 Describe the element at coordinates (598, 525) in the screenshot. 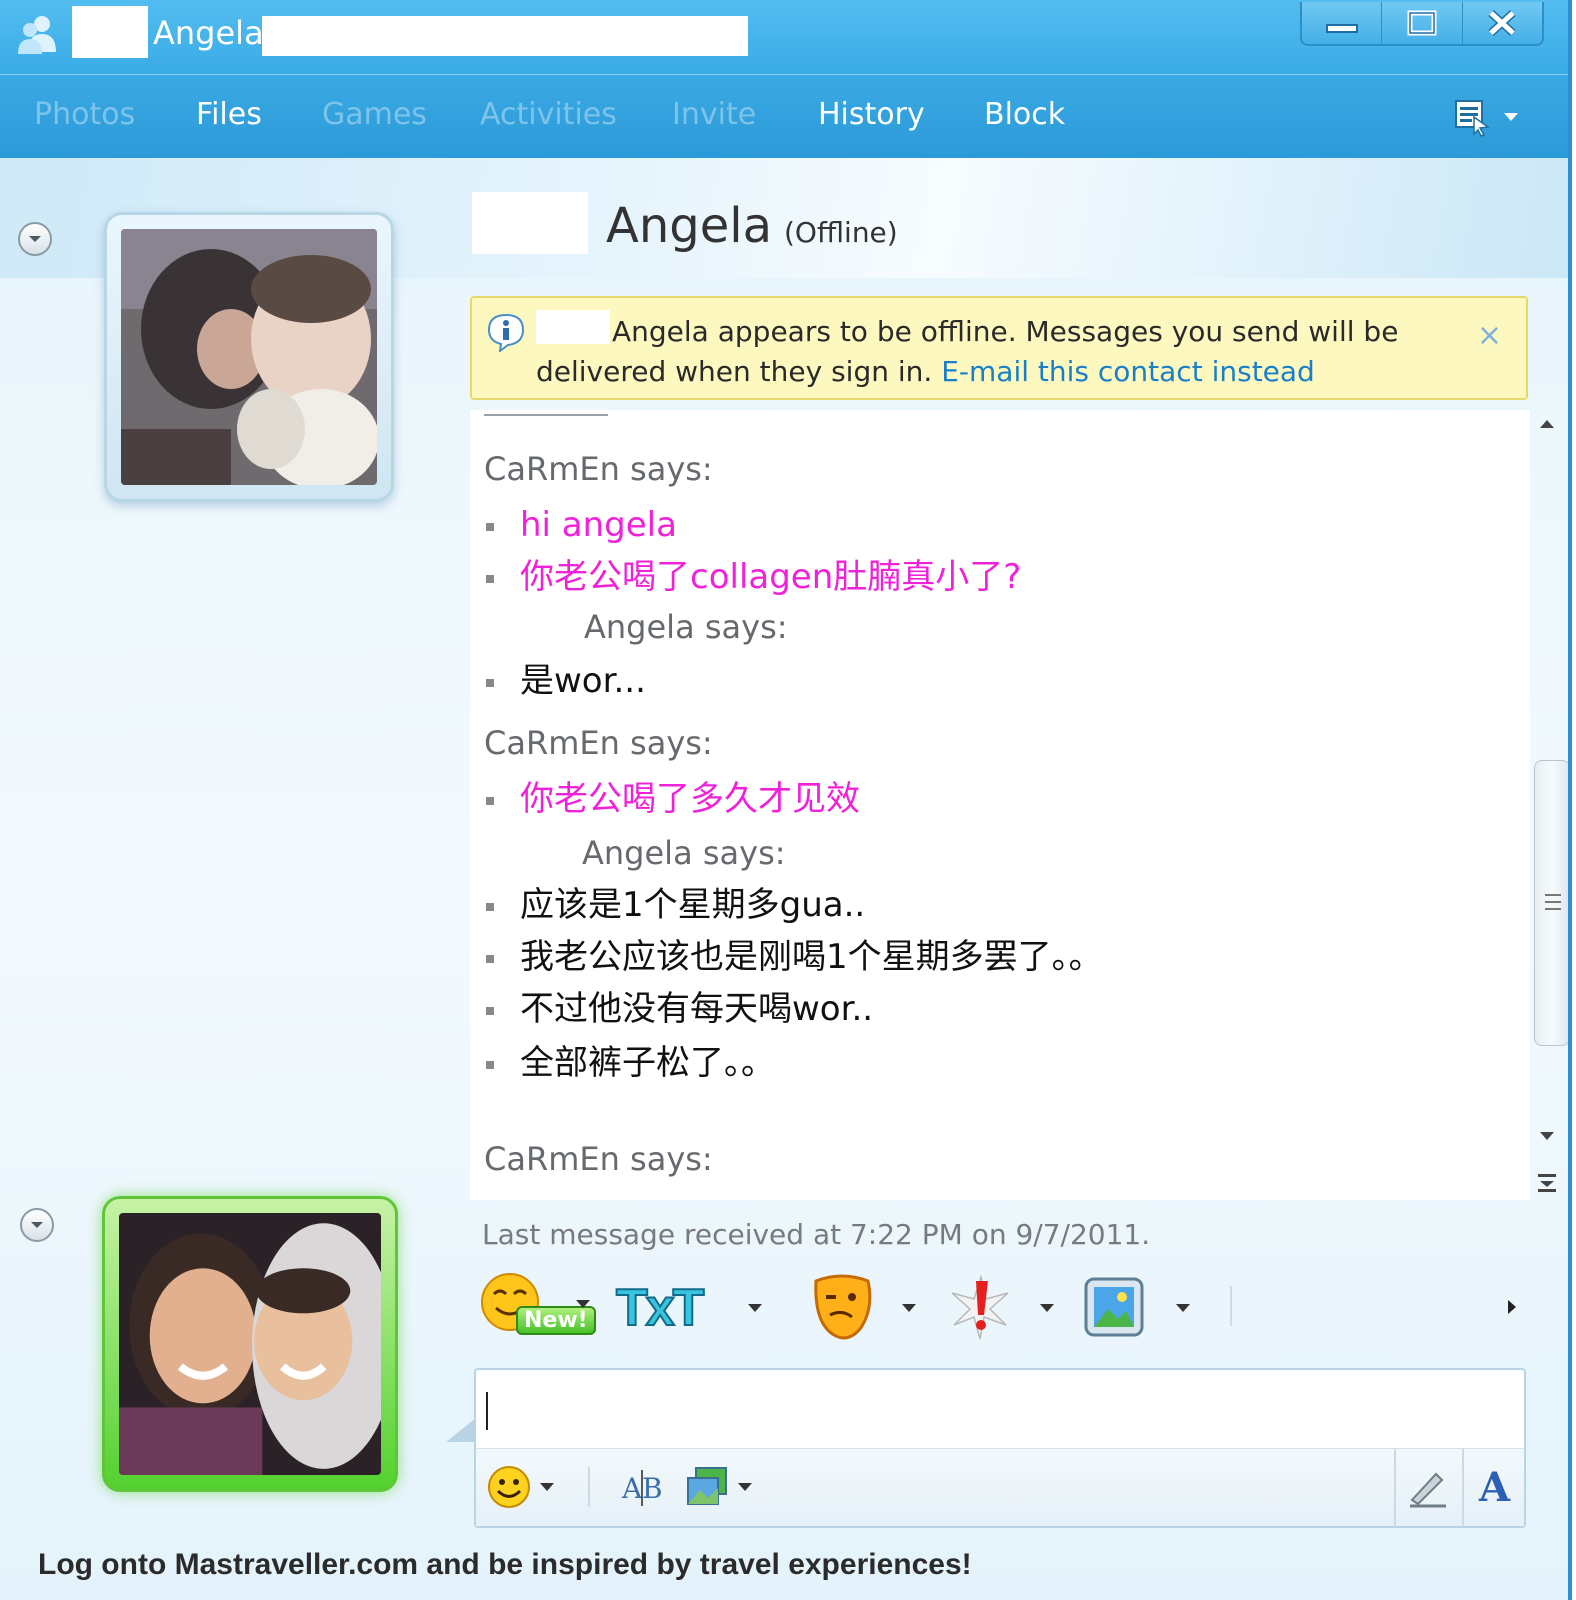

I see `message-text: hi angela` at that location.